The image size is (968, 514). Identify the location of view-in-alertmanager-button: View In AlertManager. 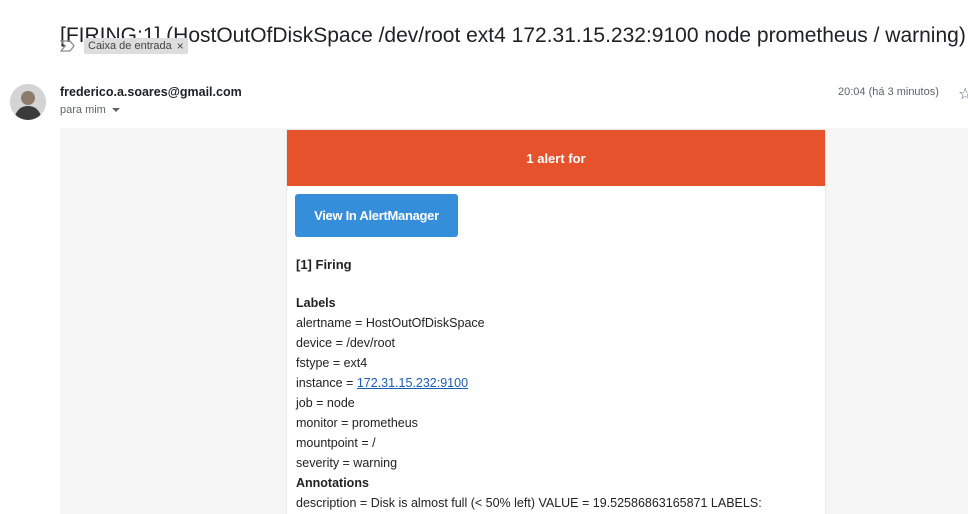
(376, 215).